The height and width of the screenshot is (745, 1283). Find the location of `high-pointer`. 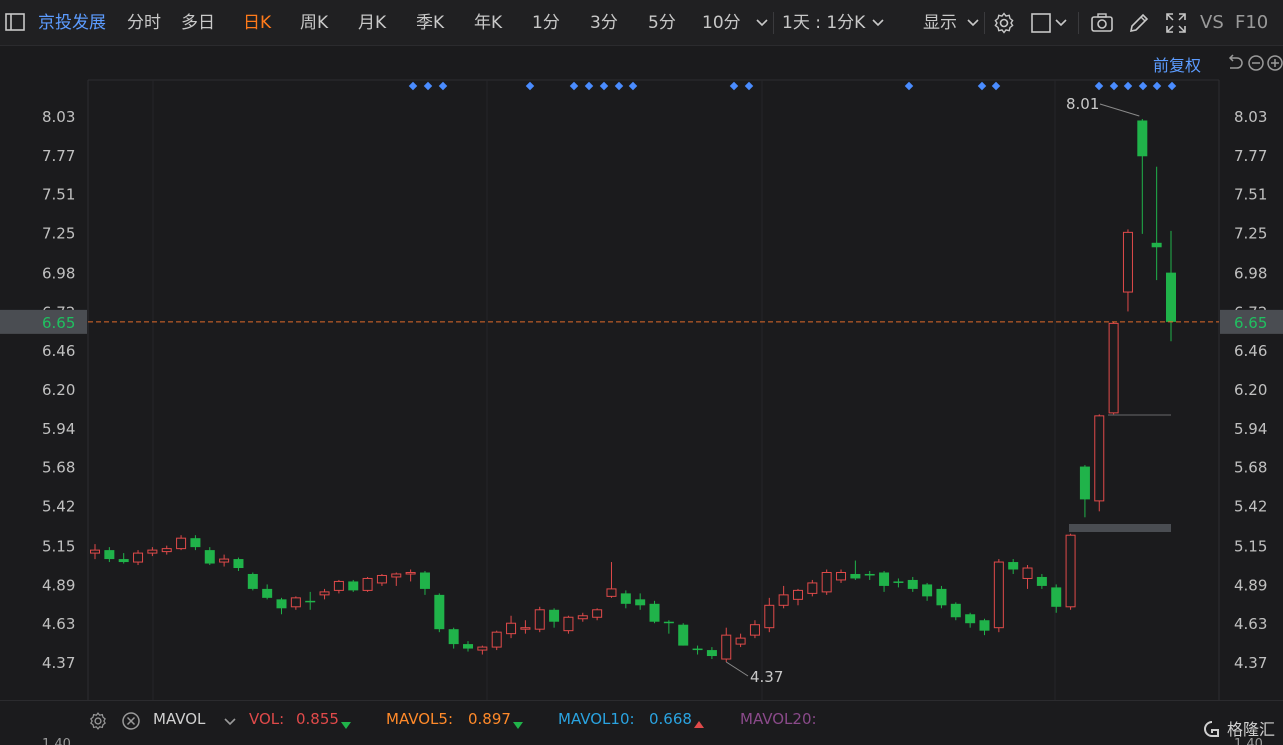

high-pointer is located at coordinates (1119, 110).